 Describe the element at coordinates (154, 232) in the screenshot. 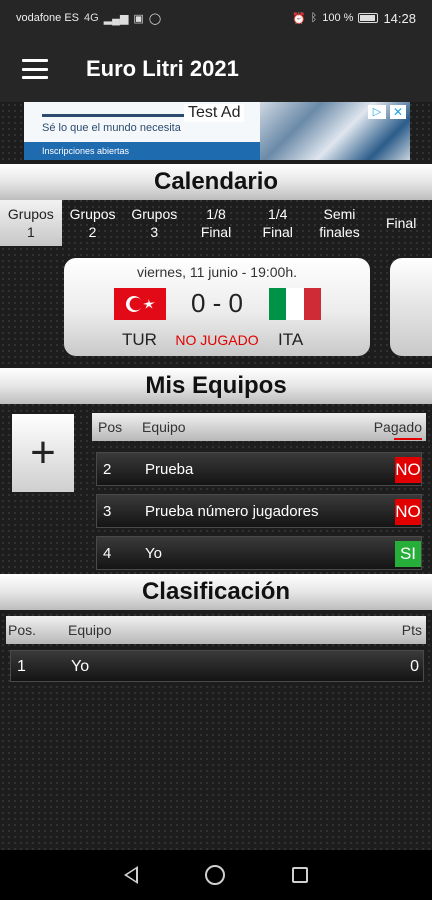

I see `tab-label-line2: 3` at that location.